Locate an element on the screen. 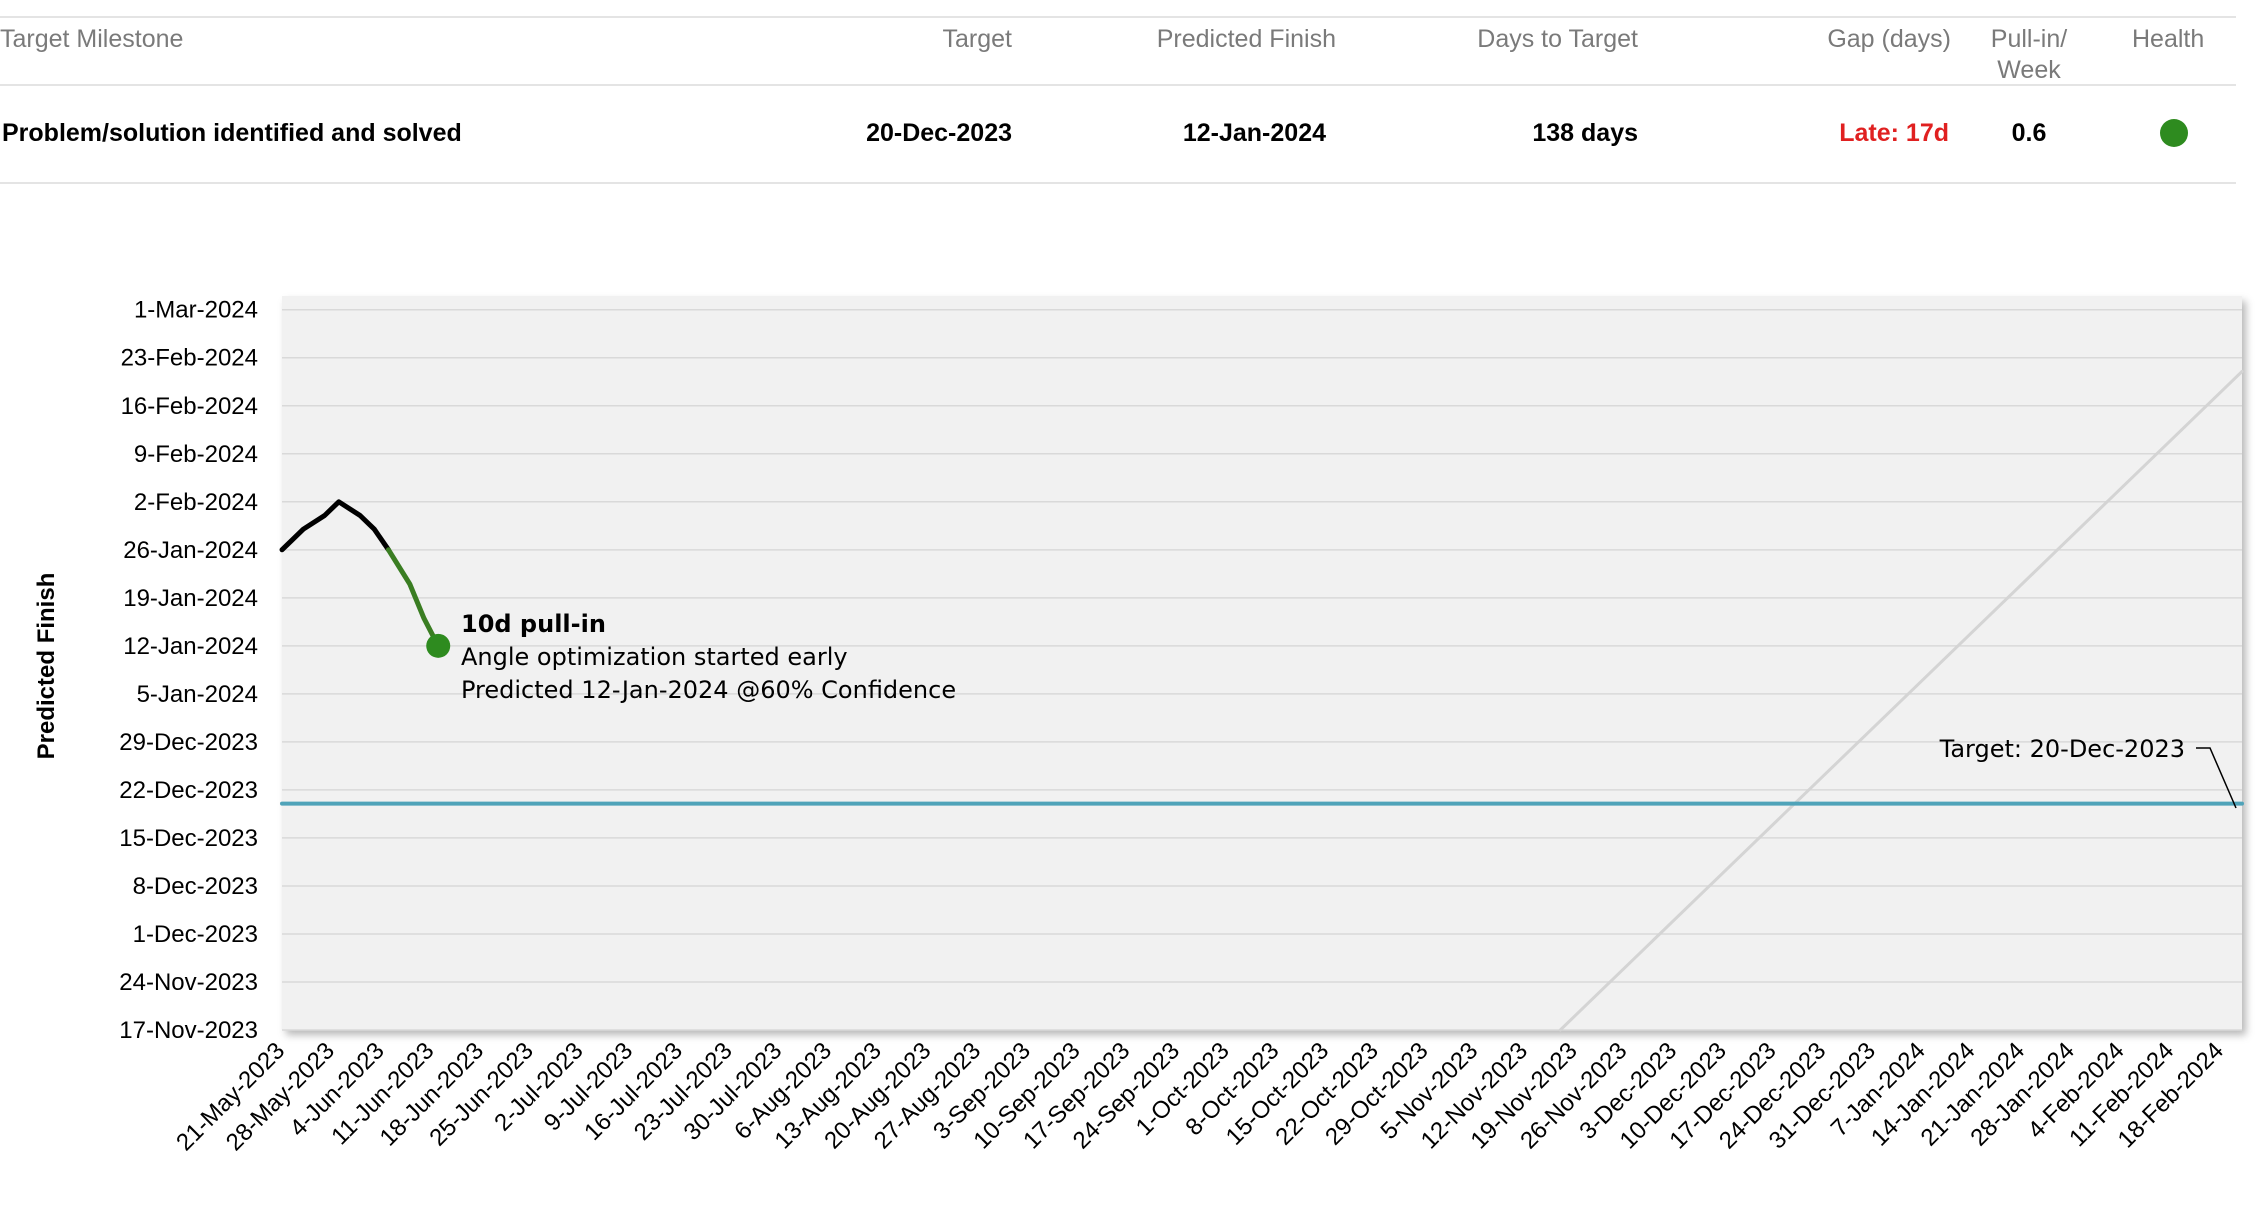 The height and width of the screenshot is (1206, 2260). y-tick-label: 22-Dec-2023 is located at coordinates (188, 790).